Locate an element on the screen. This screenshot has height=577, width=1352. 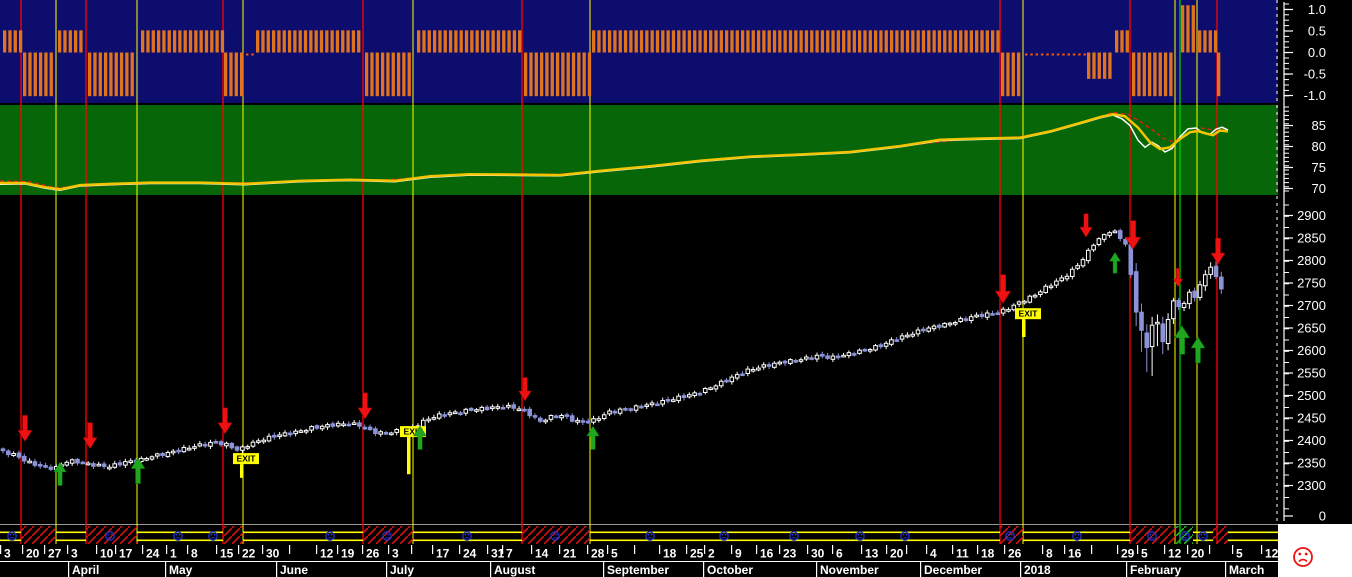
axis-tick-label: 70 is located at coordinates (1319, 188).